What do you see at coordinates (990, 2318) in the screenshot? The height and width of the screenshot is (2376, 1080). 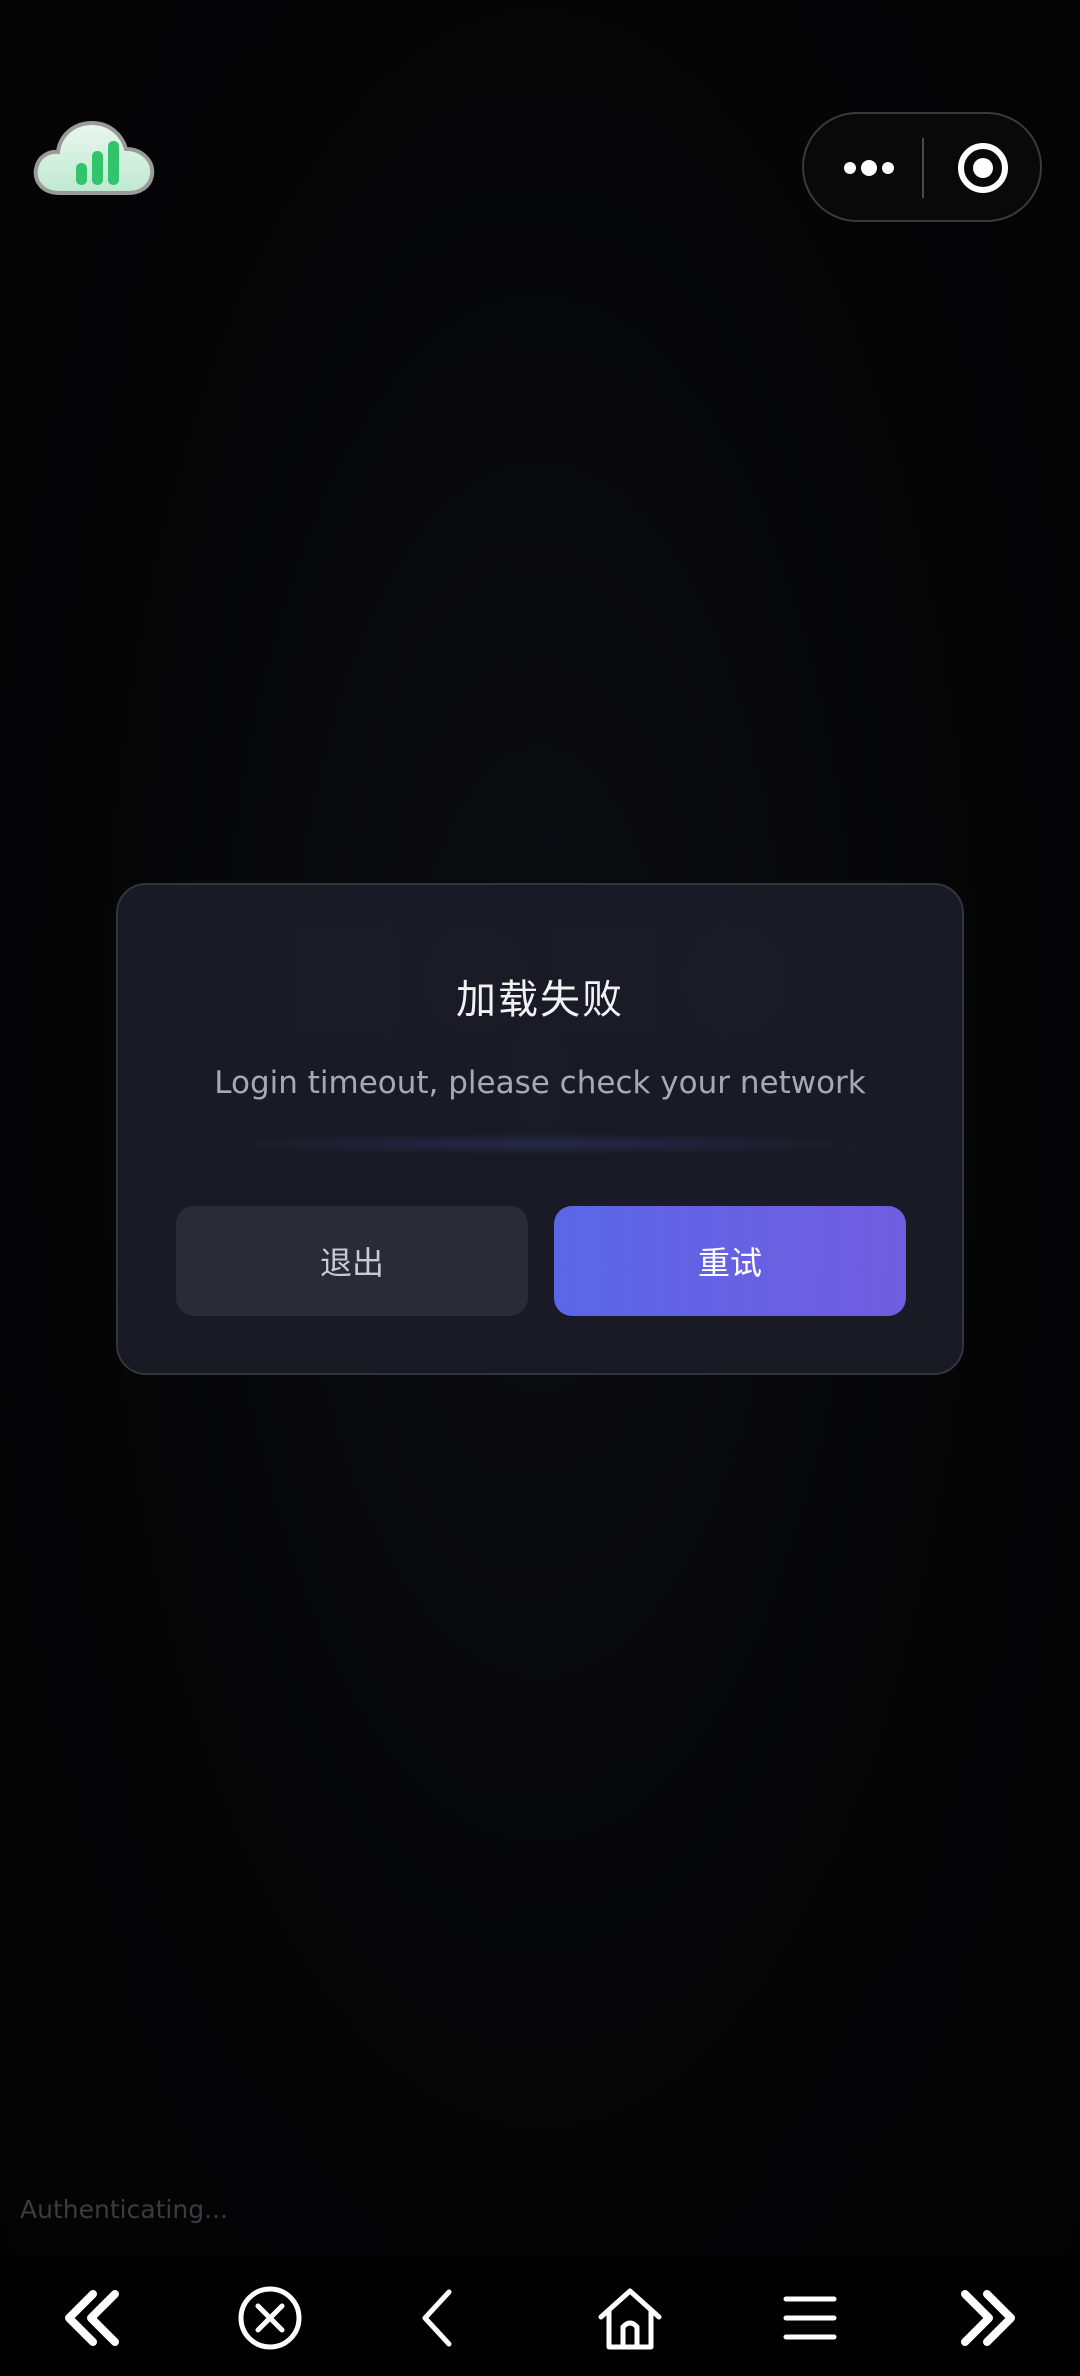 I see `double-chevron-right-icon` at bounding box center [990, 2318].